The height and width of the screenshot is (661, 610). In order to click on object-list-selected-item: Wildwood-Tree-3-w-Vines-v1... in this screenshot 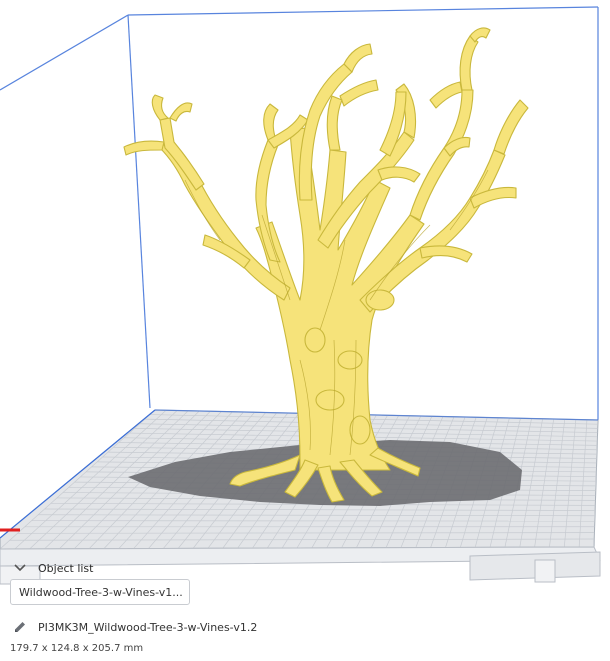, I will do `click(100, 592)`.